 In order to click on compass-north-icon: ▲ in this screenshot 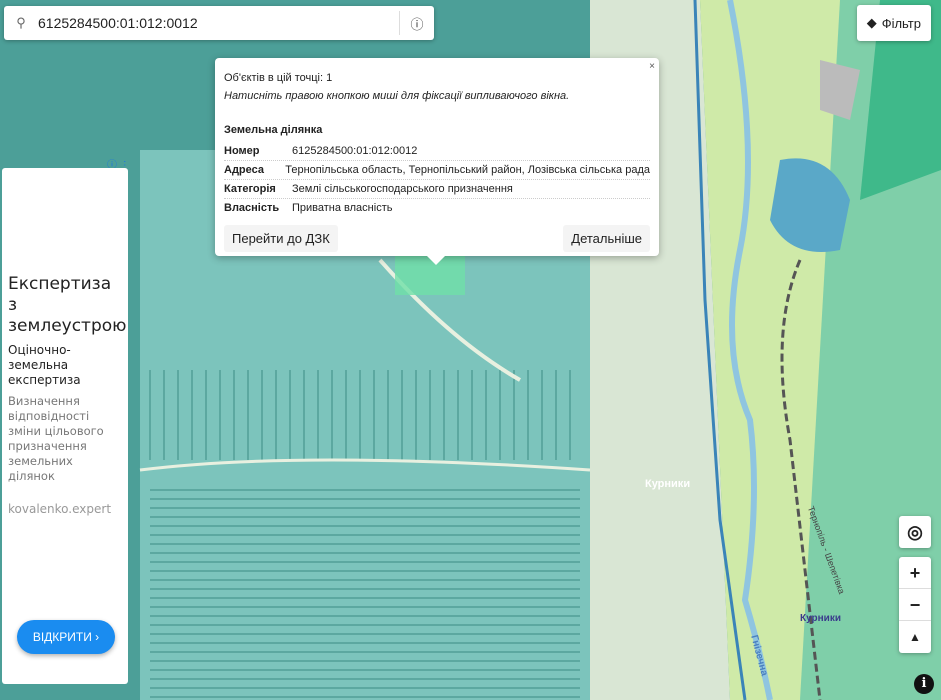, I will do `click(915, 637)`.